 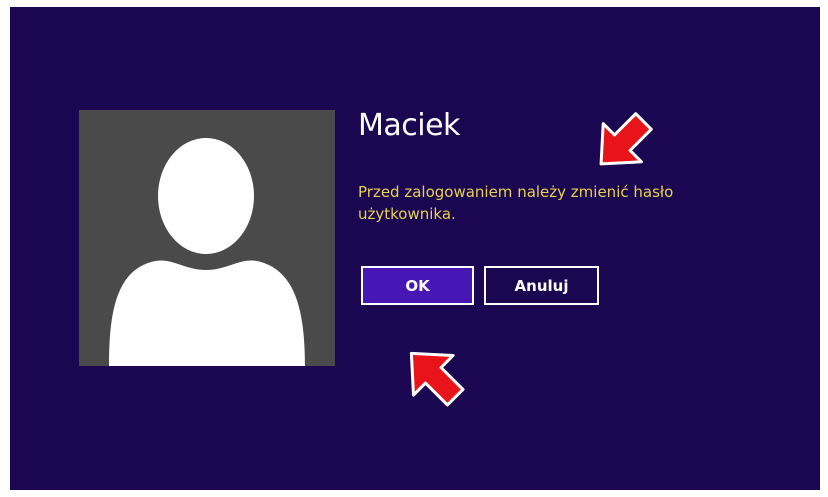 I want to click on cancel-button: Anuluj, so click(x=541, y=285).